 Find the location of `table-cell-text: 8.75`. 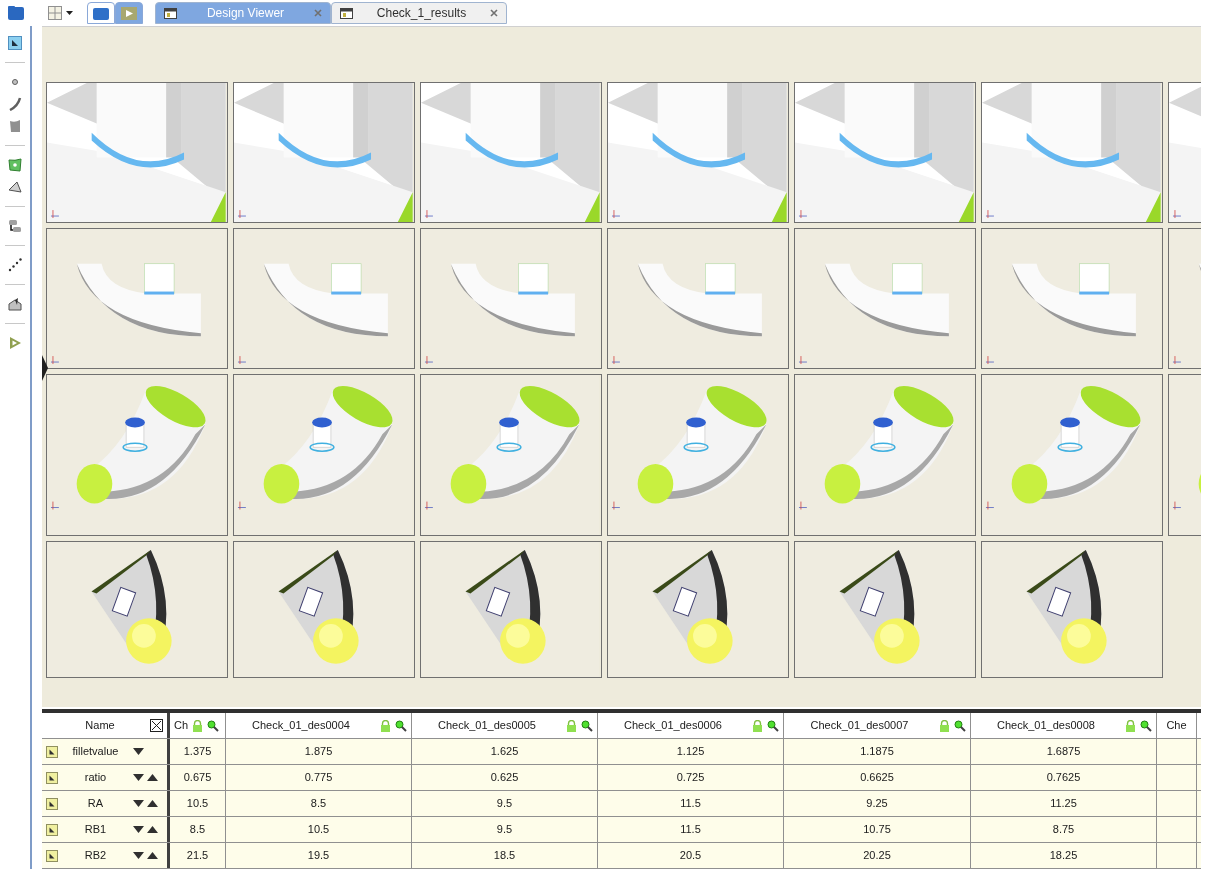

table-cell-text: 8.75 is located at coordinates (1063, 830).